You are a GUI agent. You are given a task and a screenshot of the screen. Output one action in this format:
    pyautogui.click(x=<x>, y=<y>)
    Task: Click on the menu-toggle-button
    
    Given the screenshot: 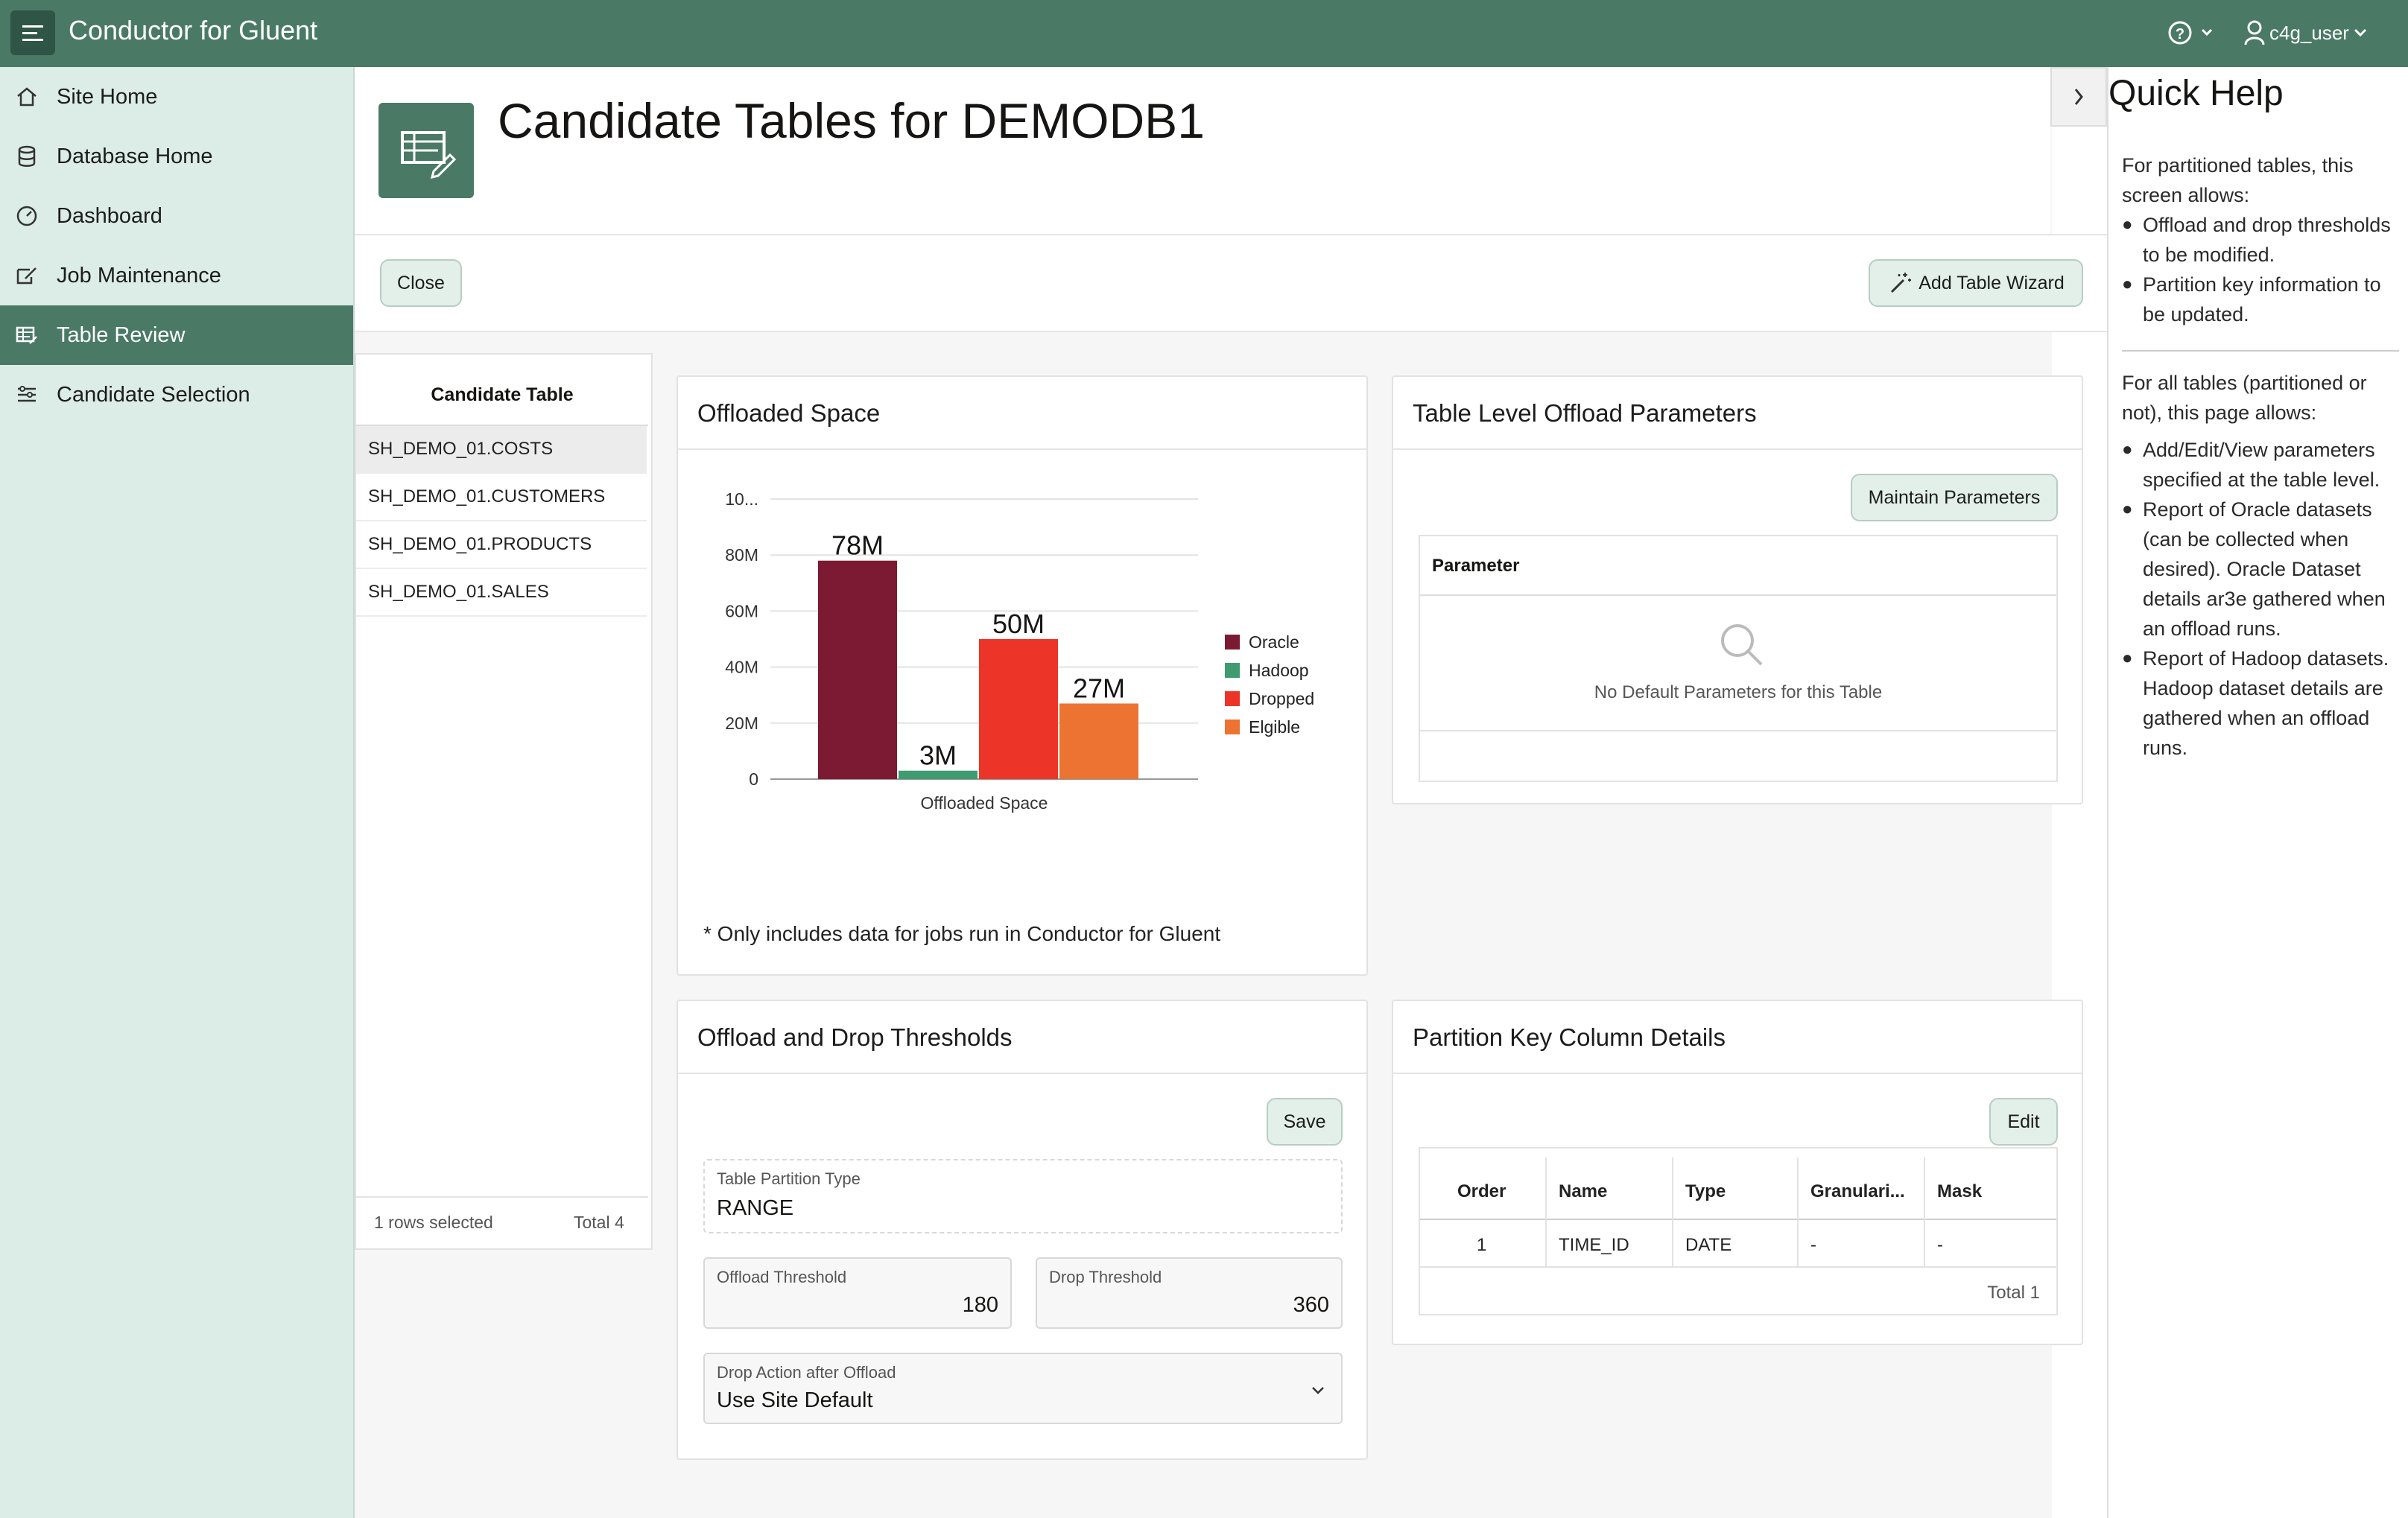 What is the action you would take?
    pyautogui.click(x=32, y=32)
    